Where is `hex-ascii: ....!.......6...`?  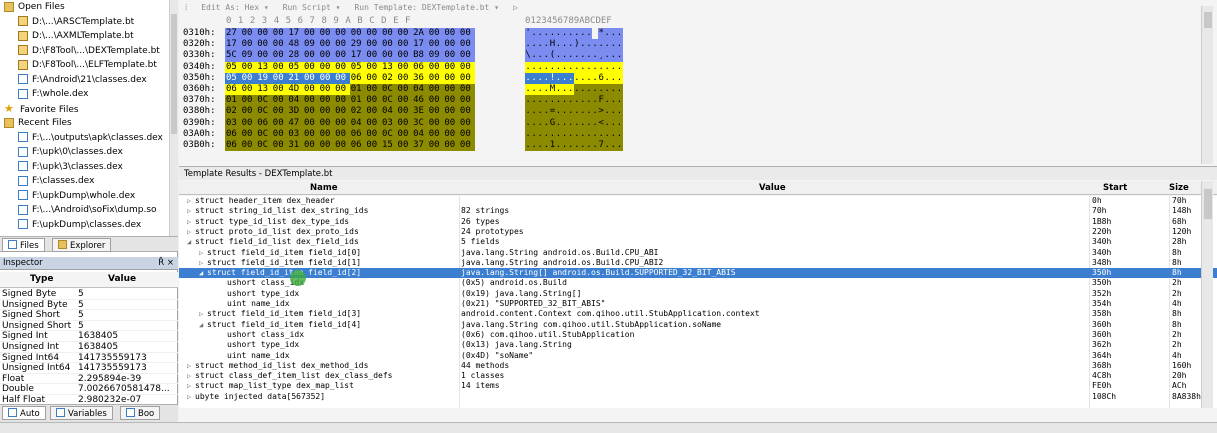
hex-ascii: ....!.......6... is located at coordinates (574, 78).